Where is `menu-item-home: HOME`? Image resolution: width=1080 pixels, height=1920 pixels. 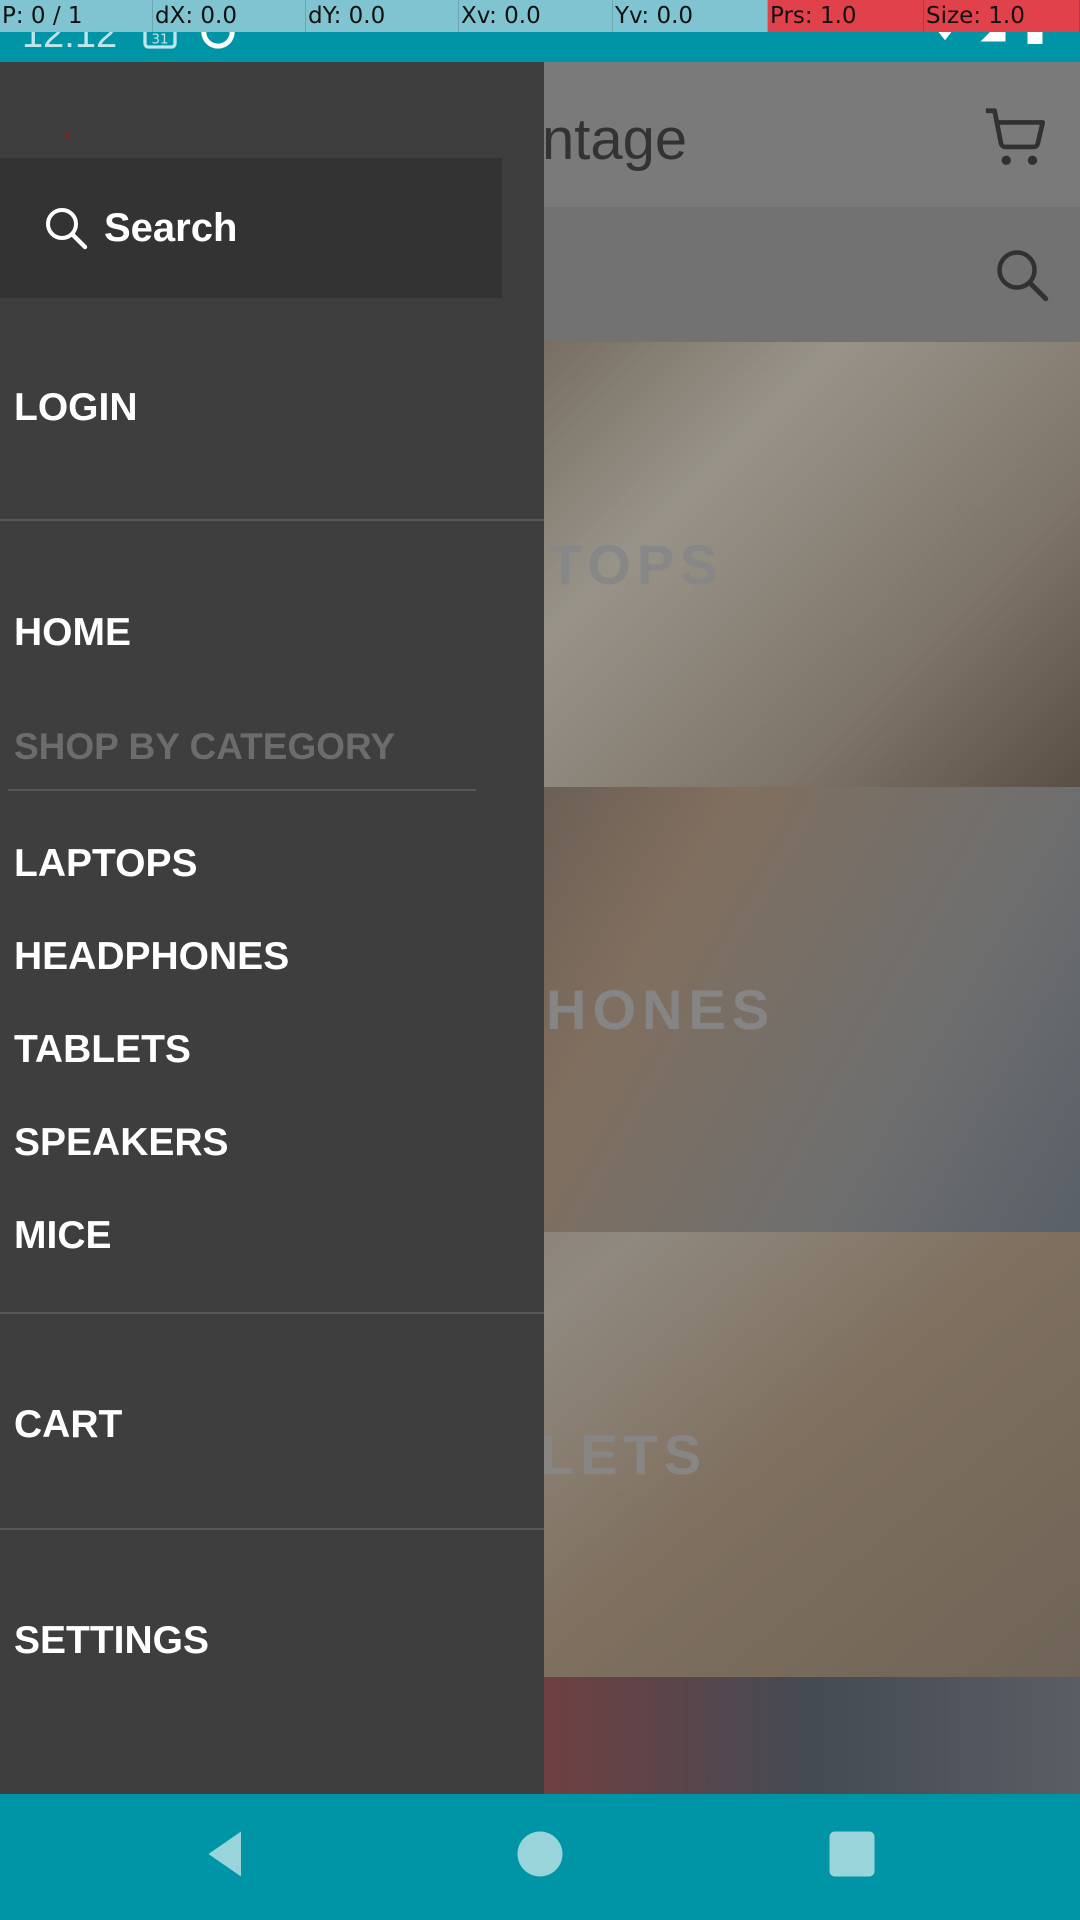 menu-item-home: HOME is located at coordinates (72, 633).